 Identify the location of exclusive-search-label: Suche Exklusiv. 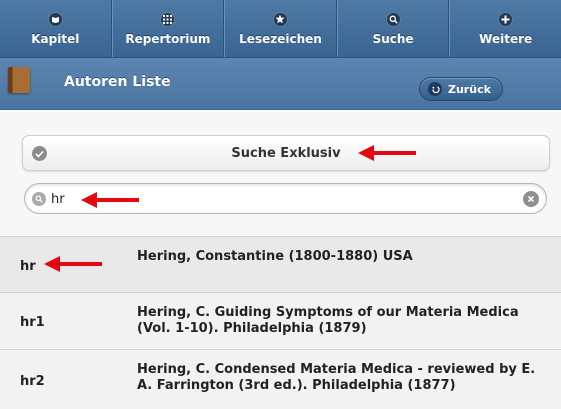
(286, 153).